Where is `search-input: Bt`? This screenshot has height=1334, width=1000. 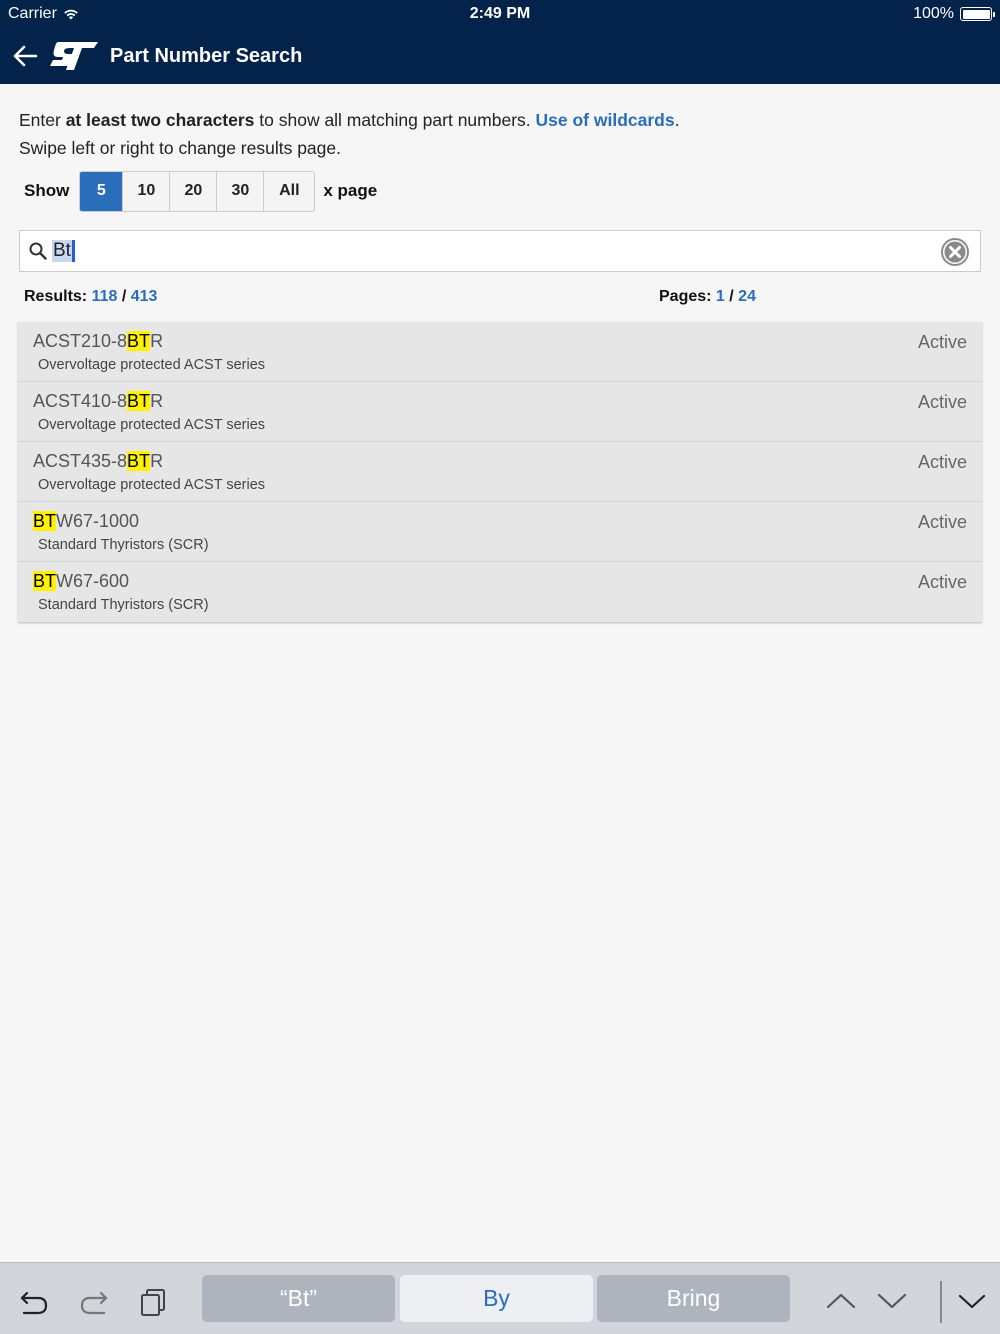
search-input: Bt is located at coordinates (500, 251).